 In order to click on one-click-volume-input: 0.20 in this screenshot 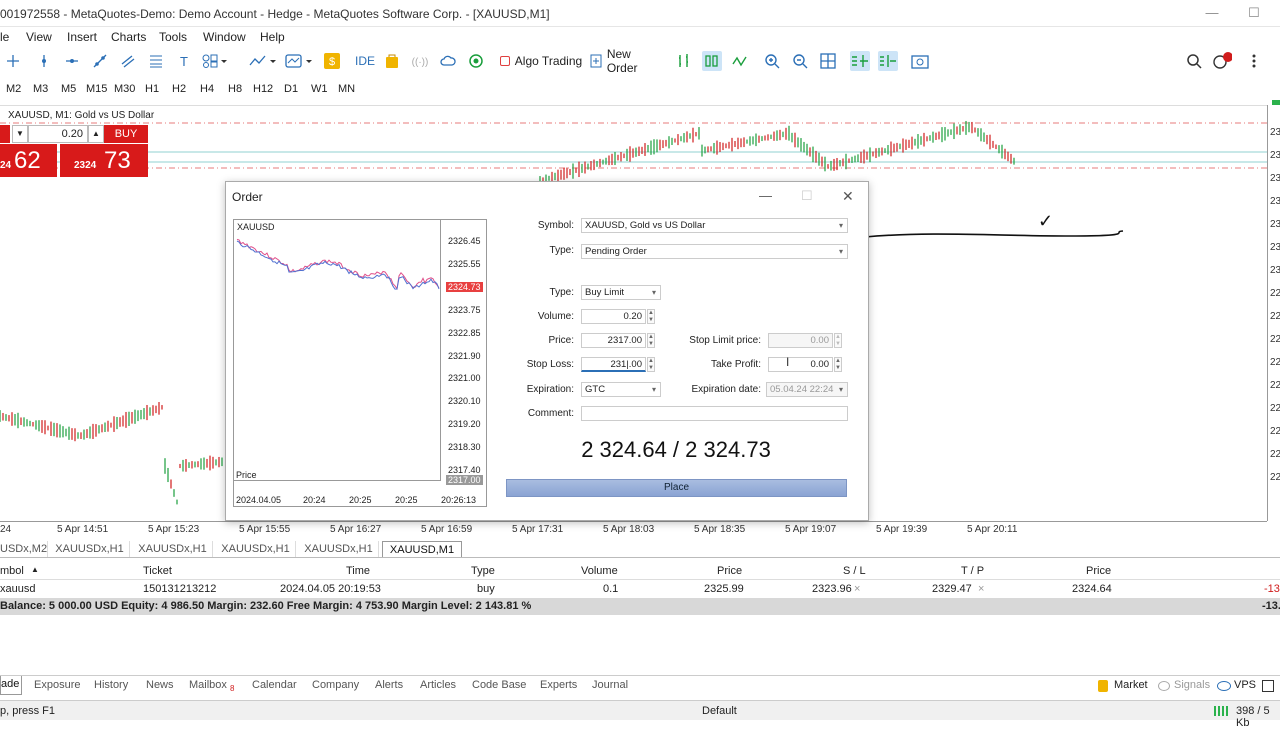, I will do `click(58, 134)`.